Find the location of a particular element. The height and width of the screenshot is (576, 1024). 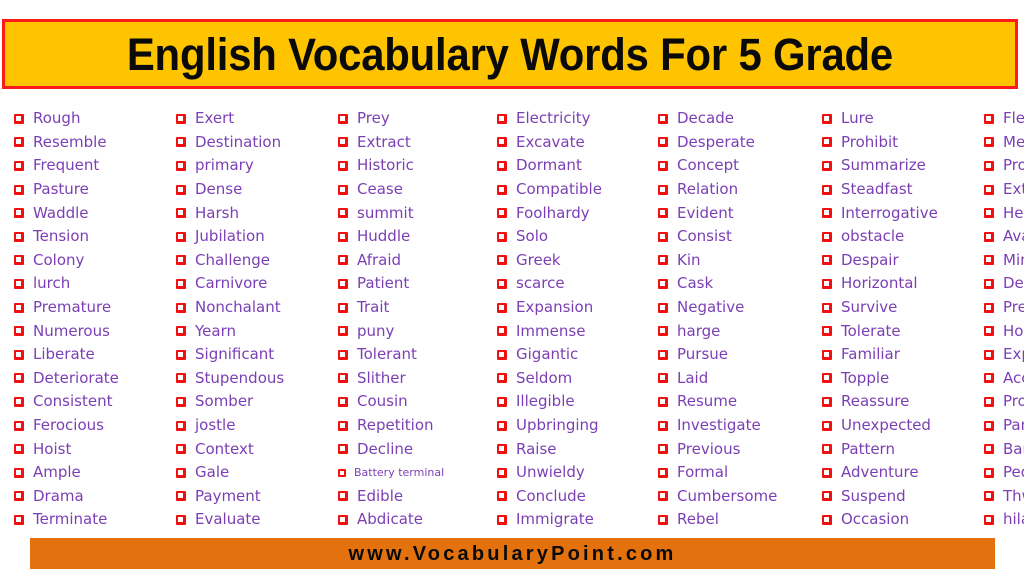

word-list-item: Prohibit is located at coordinates (896, 143).